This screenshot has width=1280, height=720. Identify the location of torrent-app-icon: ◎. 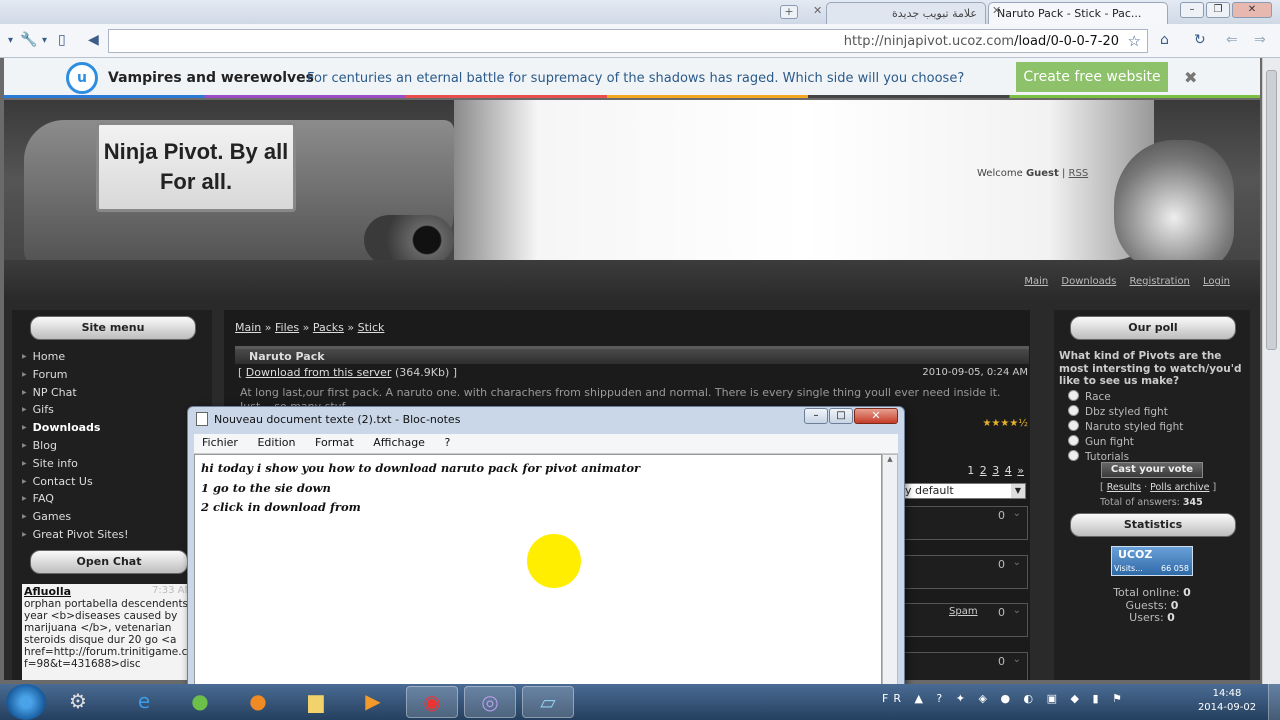
(490, 702).